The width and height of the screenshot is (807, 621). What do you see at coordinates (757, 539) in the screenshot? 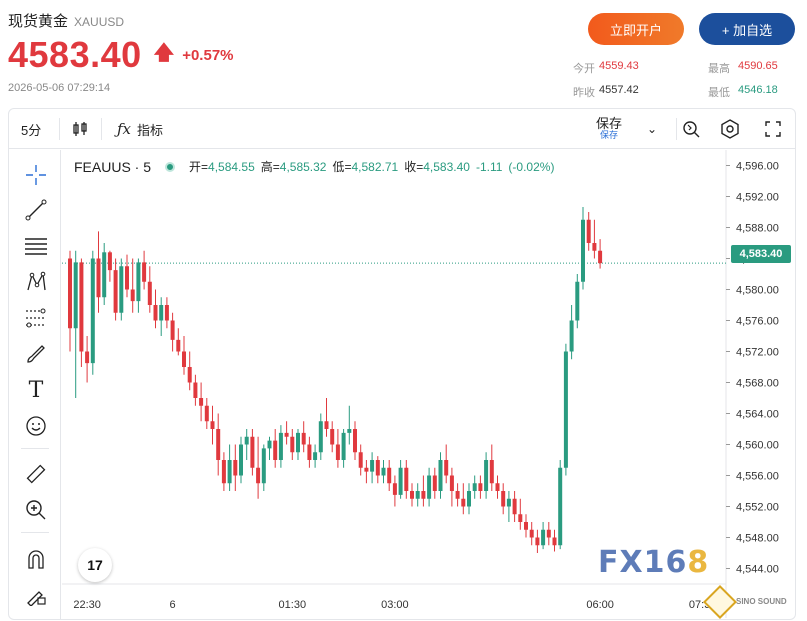
I see `y-tick-label: 4,548.00` at bounding box center [757, 539].